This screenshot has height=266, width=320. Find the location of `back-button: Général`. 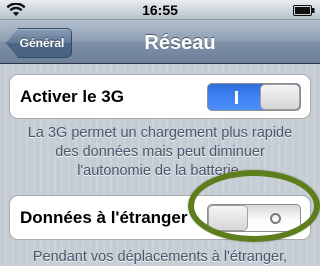

back-button: Général is located at coordinates (39, 43).